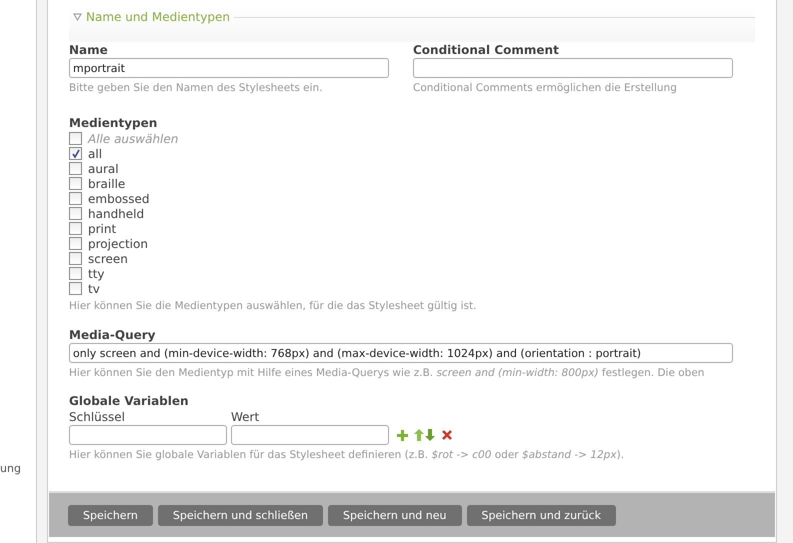 The height and width of the screenshot is (543, 793). Describe the element at coordinates (447, 435) in the screenshot. I see `delete-icon` at that location.